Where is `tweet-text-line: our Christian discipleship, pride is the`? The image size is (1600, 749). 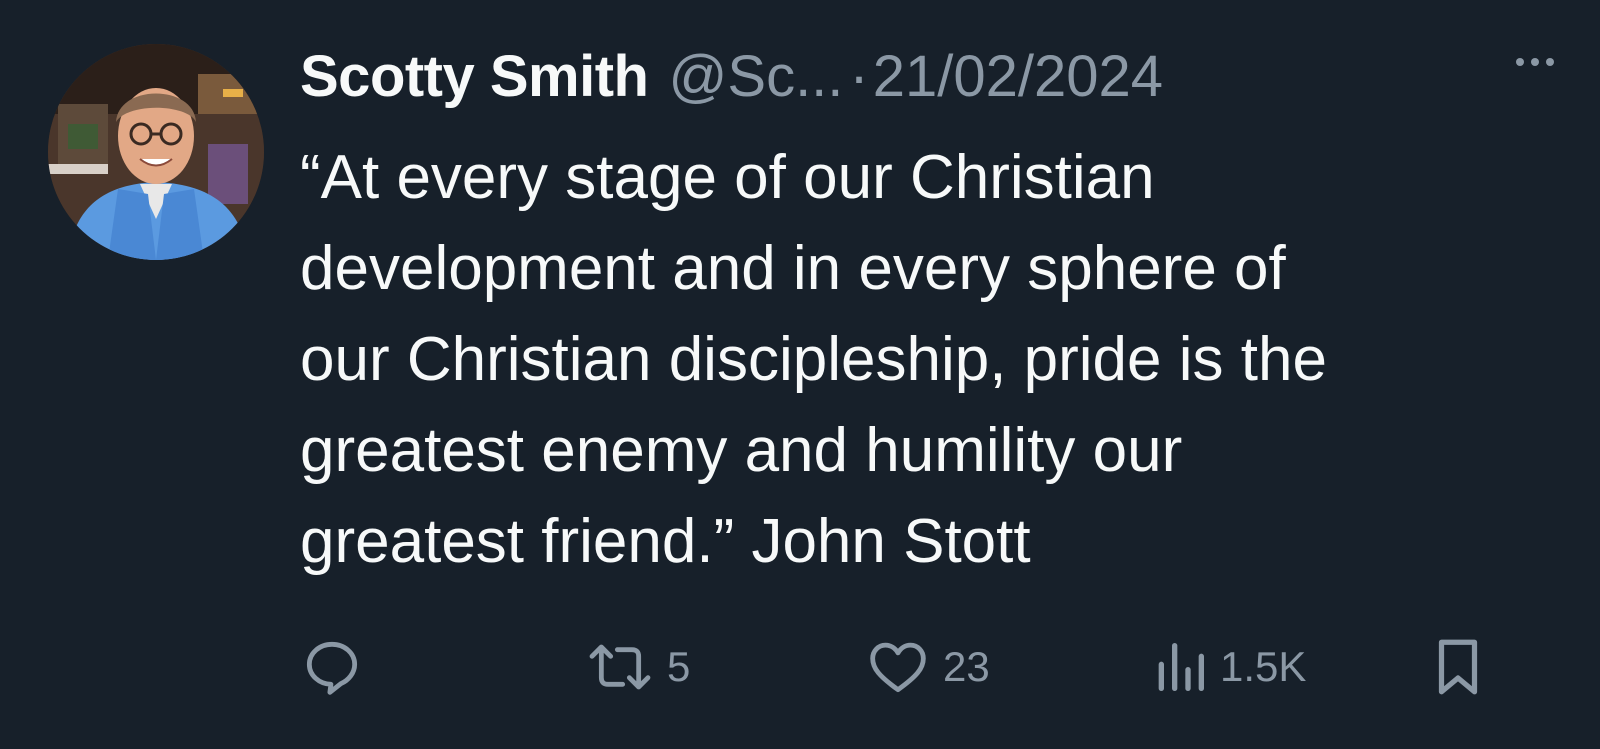
tweet-text-line: our Christian discipleship, pride is the is located at coordinates (813, 359).